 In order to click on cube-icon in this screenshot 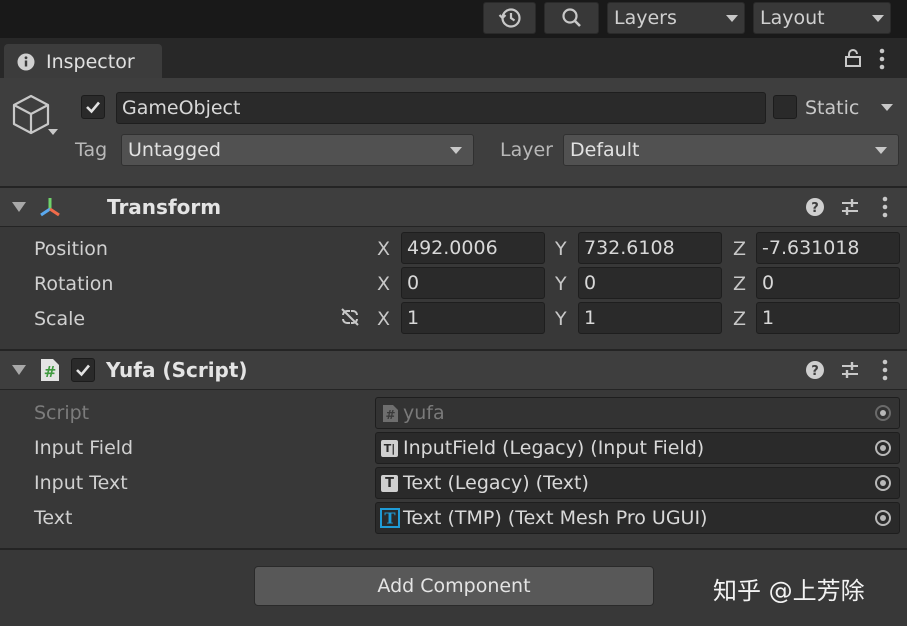, I will do `click(35, 117)`.